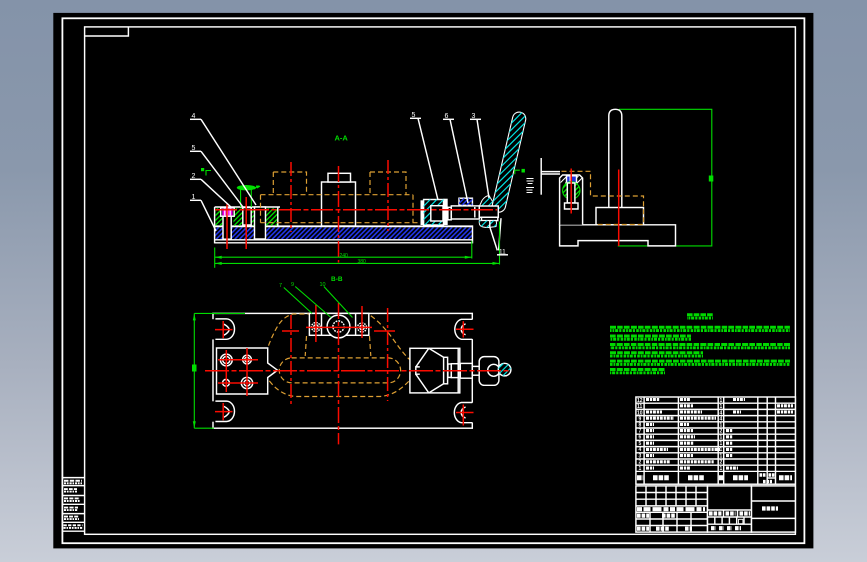 Image resolution: width=867 pixels, height=562 pixels. I want to click on svg-text: B-B, so click(337, 279).